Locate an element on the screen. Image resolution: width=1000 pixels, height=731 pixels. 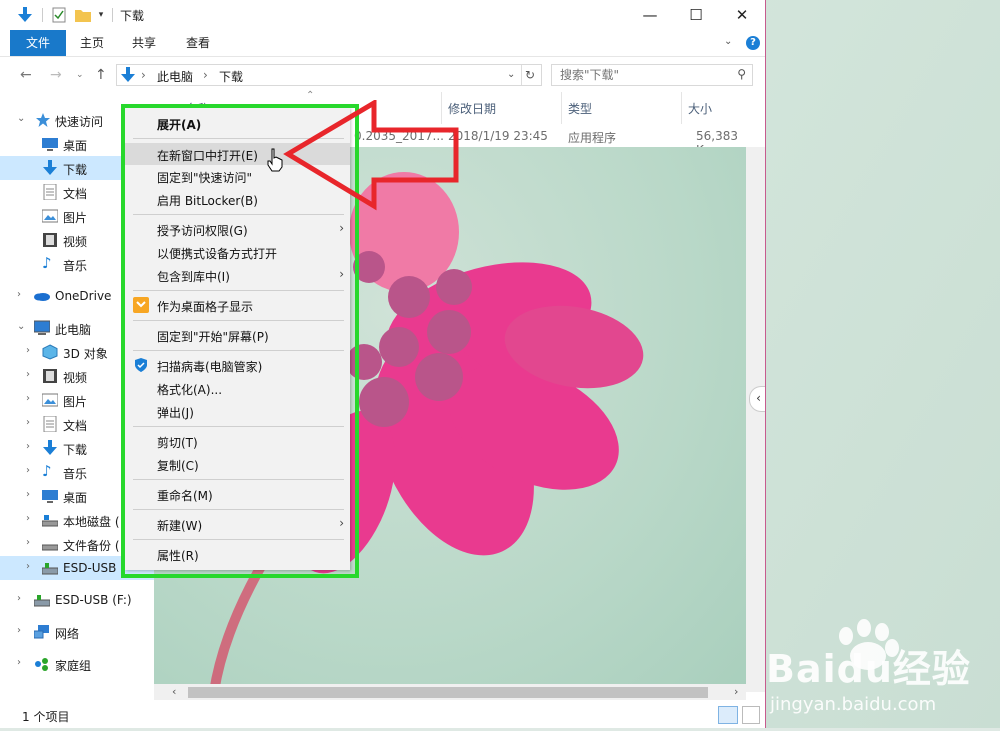
watermark-brand: Baidu经验 is located at coordinates (868, 669).